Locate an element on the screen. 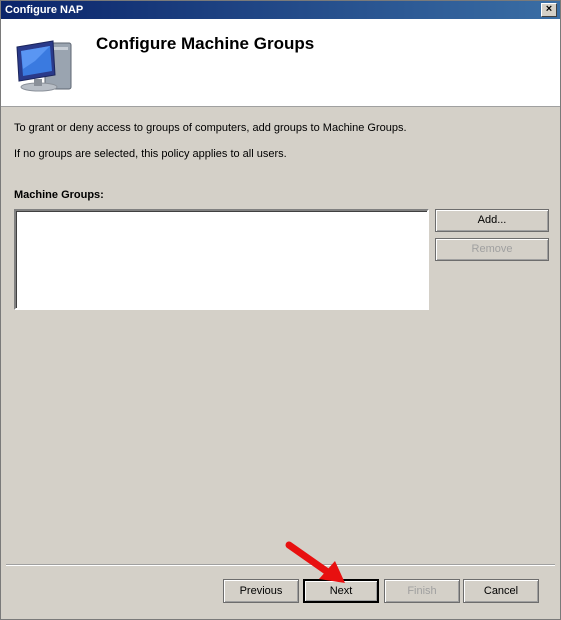  cancel-button: Cancel is located at coordinates (501, 591).